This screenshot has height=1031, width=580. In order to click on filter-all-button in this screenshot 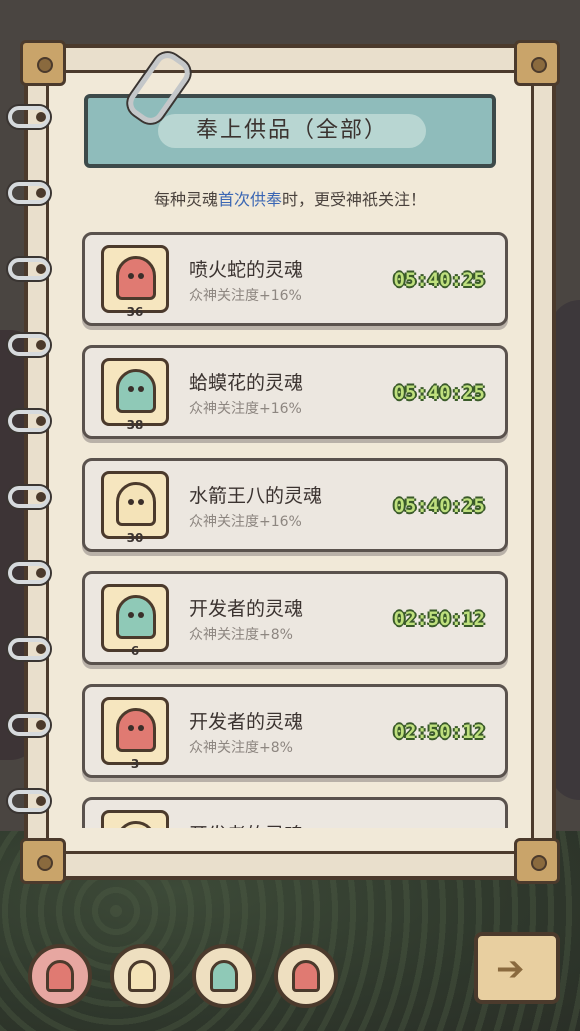, I will do `click(60, 976)`.